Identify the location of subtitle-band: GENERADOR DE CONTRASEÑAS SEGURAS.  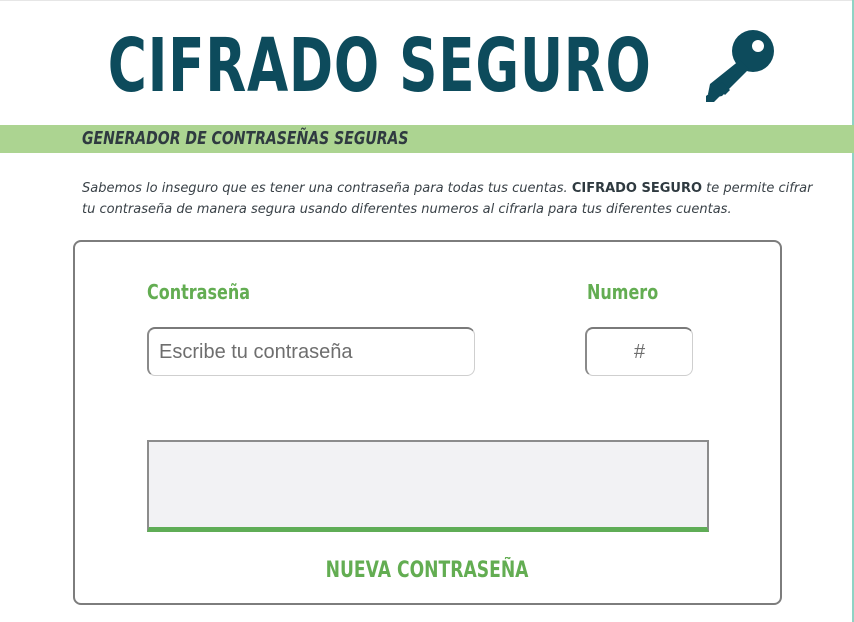
(427, 139).